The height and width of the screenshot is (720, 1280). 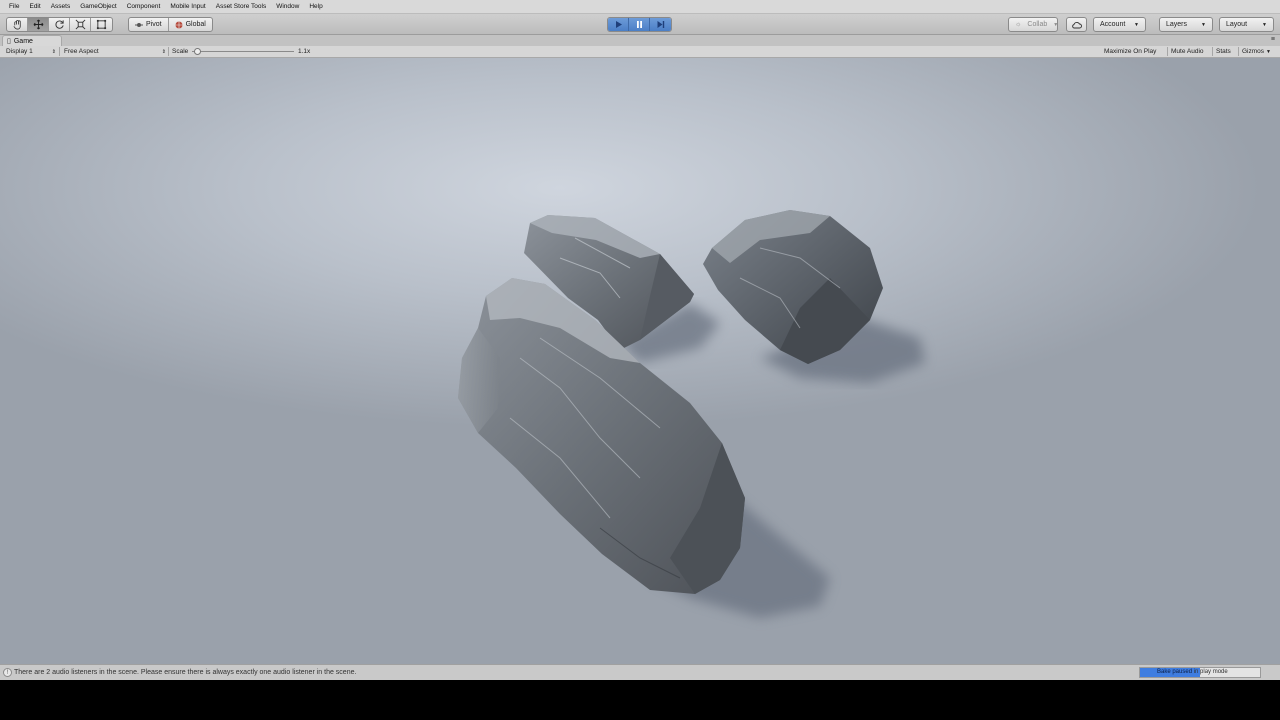 I want to click on pivot-global-group: Pivot Global, so click(x=170, y=24).